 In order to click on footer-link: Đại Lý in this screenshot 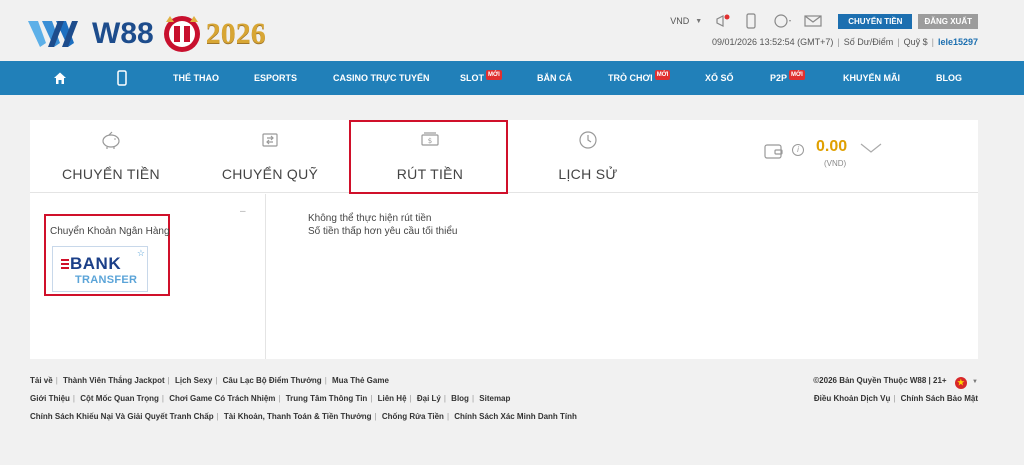, I will do `click(429, 398)`.